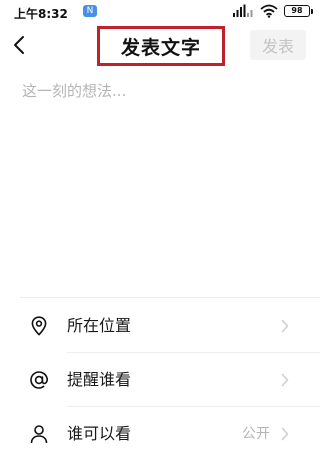 The width and height of the screenshot is (320, 461). I want to click on chevron-left-icon, so click(19, 45).